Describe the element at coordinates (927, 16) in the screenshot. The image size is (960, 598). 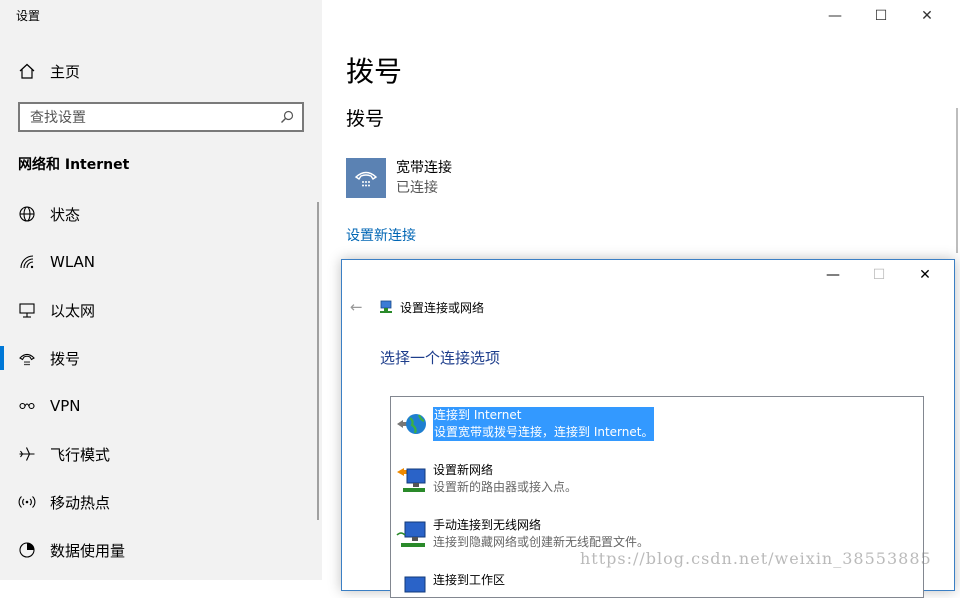
I see `close-button: ✕` at that location.